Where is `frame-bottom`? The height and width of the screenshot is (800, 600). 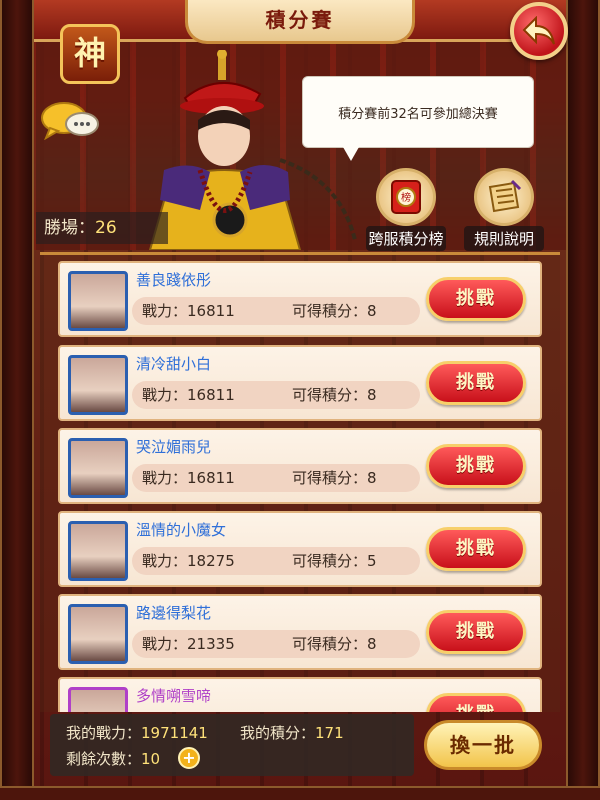
frame-bottom is located at coordinates (300, 793).